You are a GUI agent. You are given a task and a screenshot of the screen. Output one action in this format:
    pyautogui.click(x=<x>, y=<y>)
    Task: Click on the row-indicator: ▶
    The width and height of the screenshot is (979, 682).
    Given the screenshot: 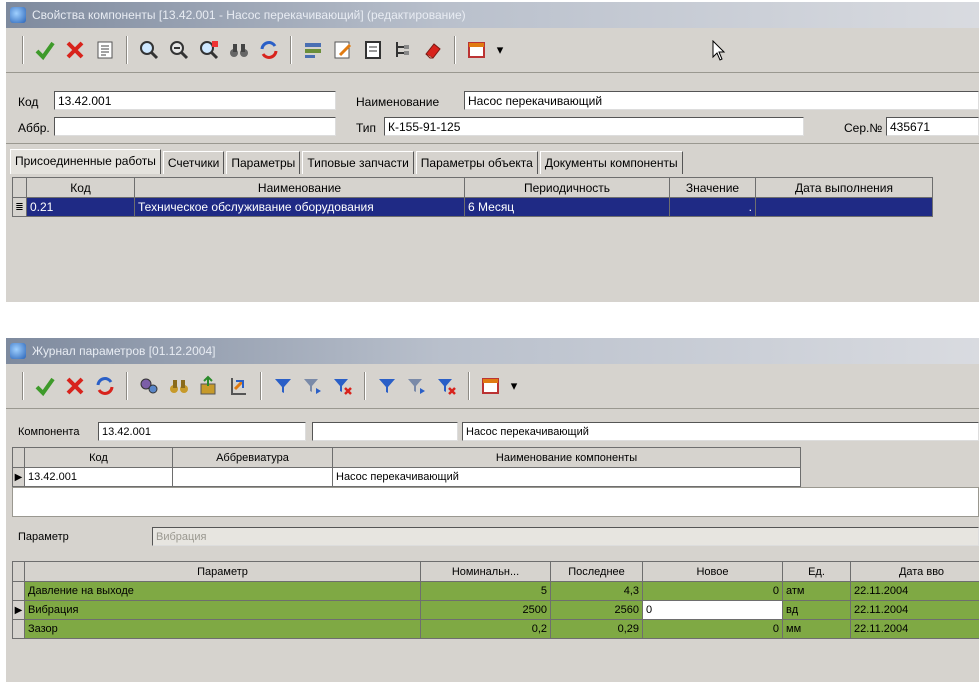 What is the action you would take?
    pyautogui.click(x=18, y=610)
    